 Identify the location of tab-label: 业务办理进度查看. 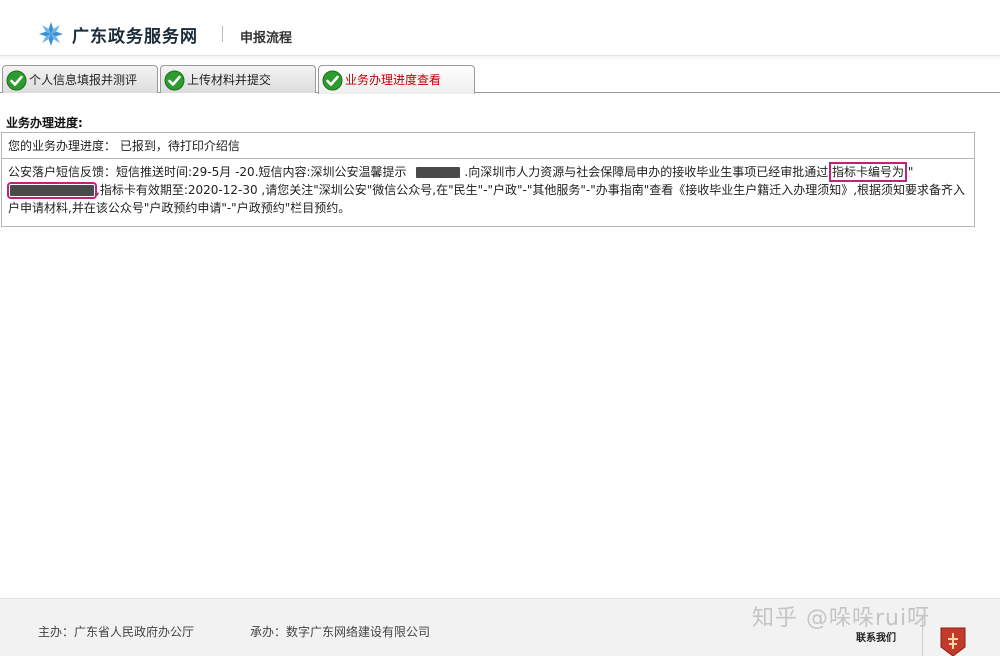
(393, 80).